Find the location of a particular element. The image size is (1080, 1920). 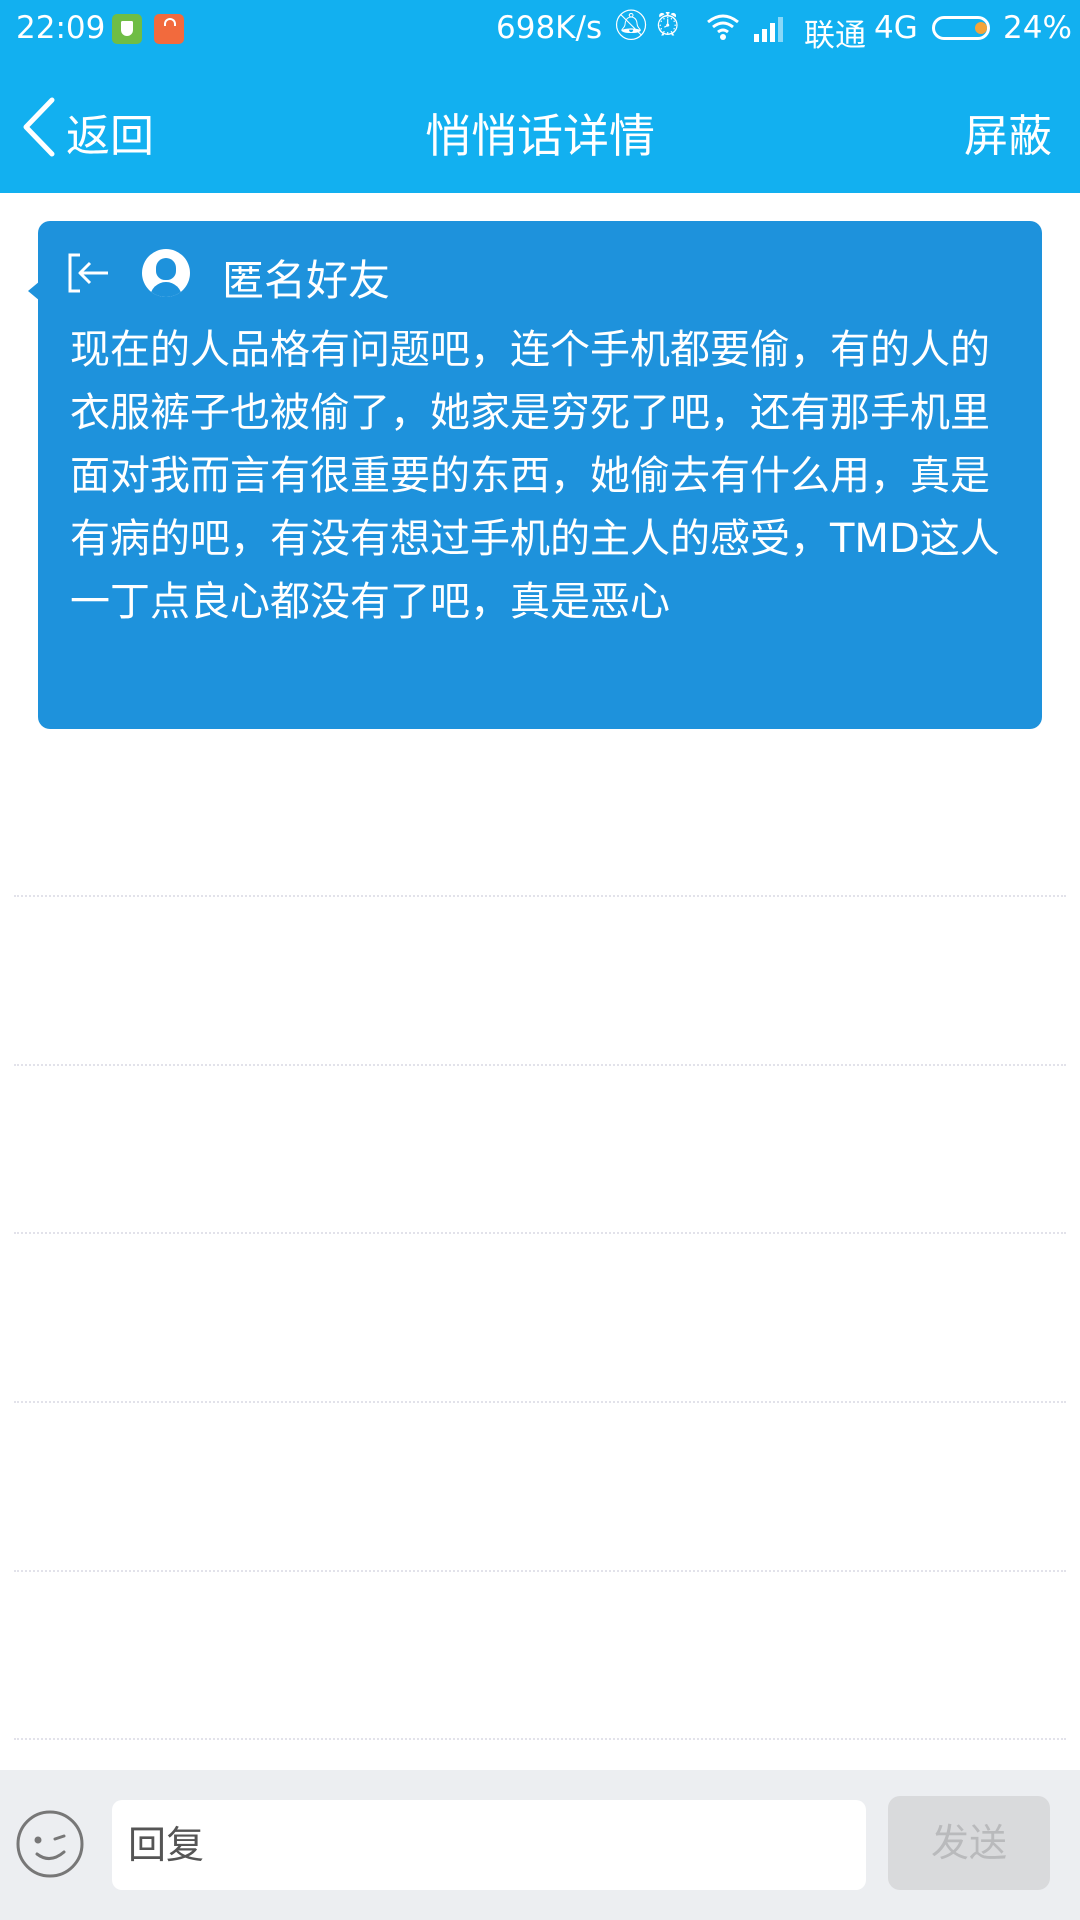

sender-name: 匿名好友 is located at coordinates (306, 280).